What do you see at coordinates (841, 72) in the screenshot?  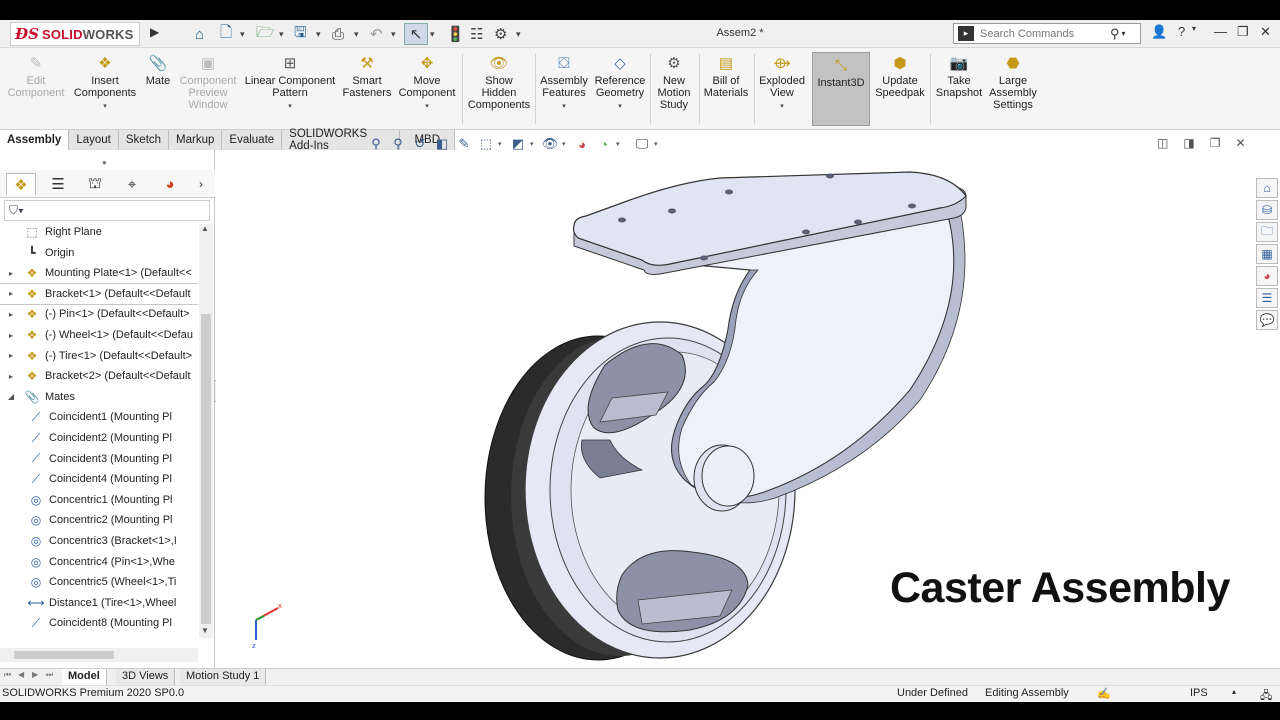 I see `instant3d-button: ⤡ Instant3D` at bounding box center [841, 72].